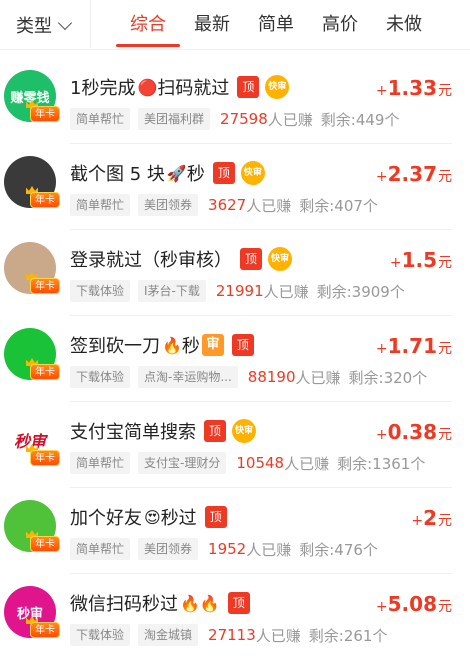  Describe the element at coordinates (172, 291) in the screenshot. I see `task-tag: I茅台-下载` at that location.